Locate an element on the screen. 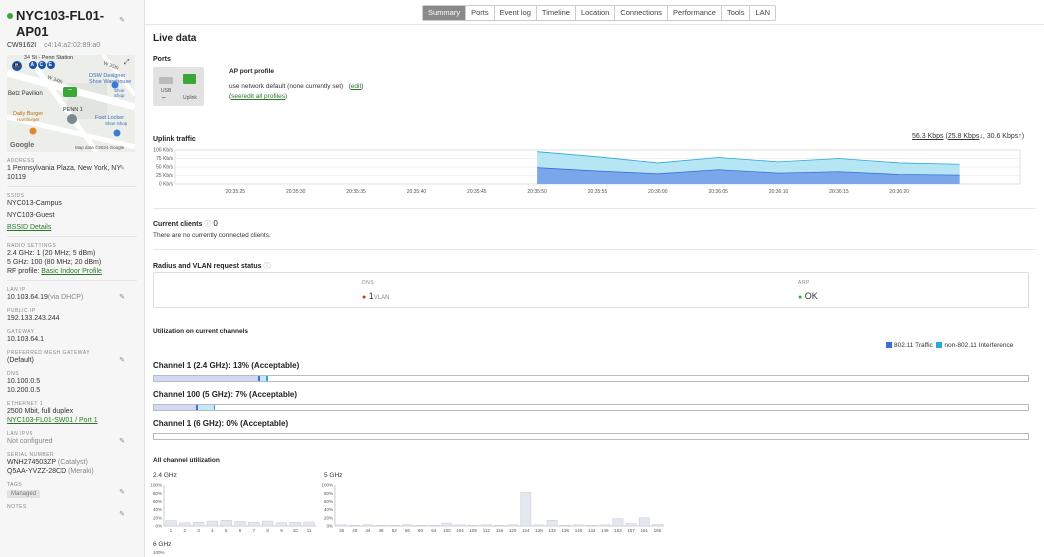 This screenshot has width=1044, height=557. util5-ytick: 100% is located at coordinates (327, 485).